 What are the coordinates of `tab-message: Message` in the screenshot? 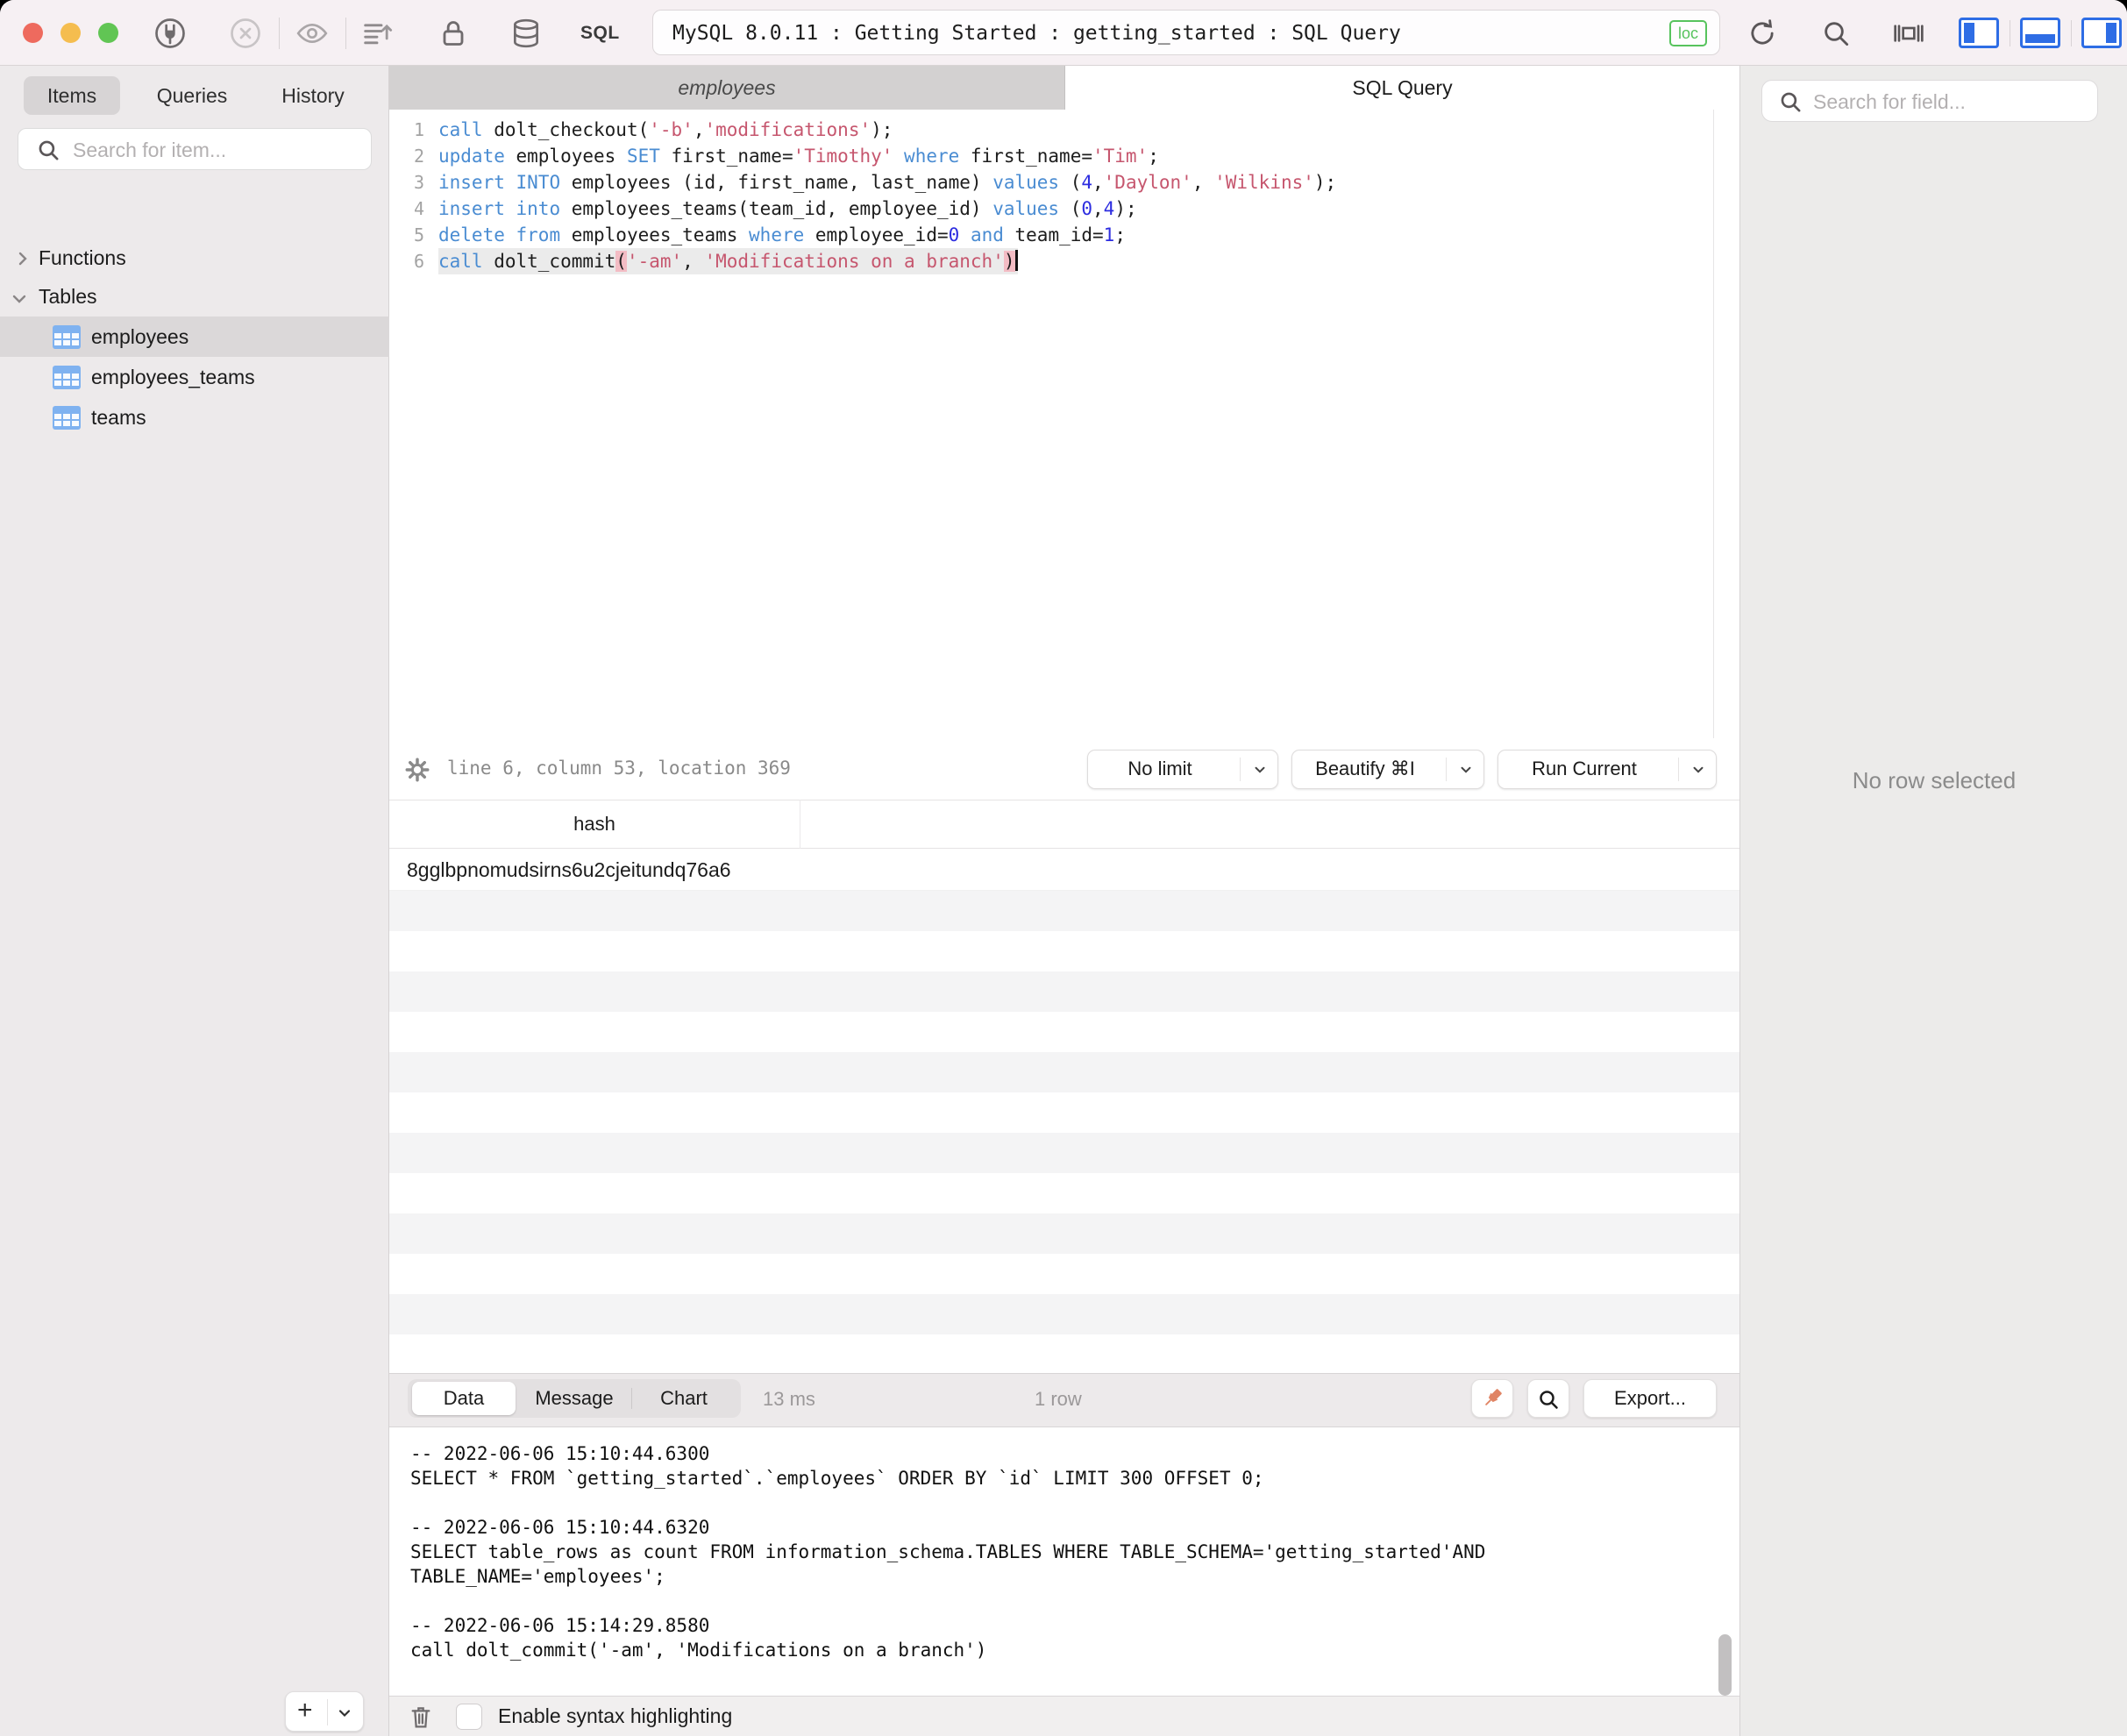 It's located at (574, 1398).